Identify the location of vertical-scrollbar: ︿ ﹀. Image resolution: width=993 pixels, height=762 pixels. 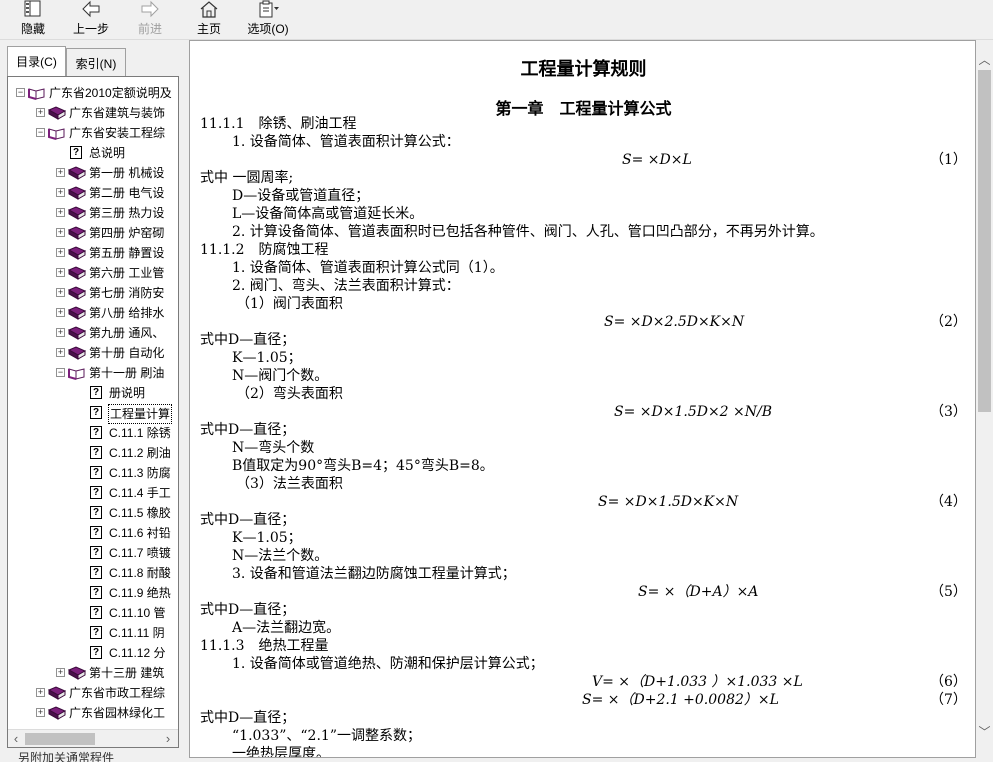
(984, 401).